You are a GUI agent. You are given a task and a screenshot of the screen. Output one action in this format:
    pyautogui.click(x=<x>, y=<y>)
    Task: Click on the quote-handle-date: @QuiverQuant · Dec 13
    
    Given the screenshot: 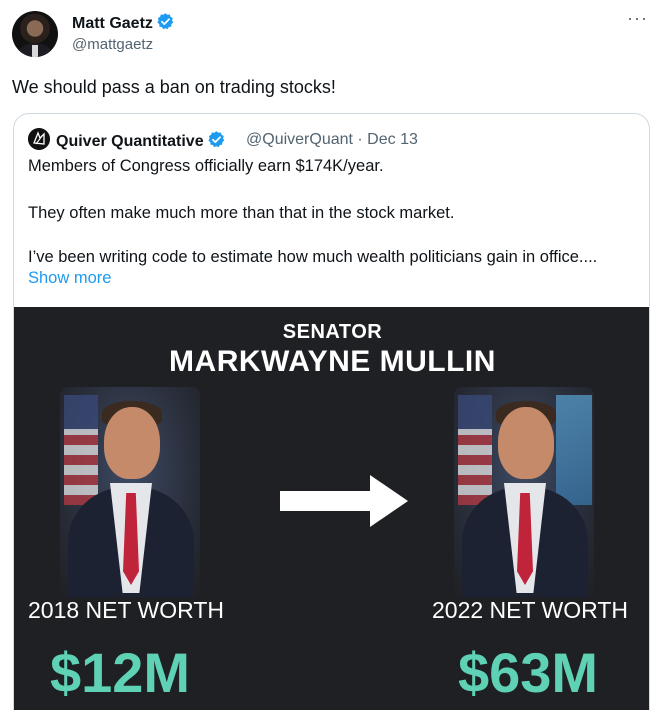 What is the action you would take?
    pyautogui.click(x=332, y=140)
    